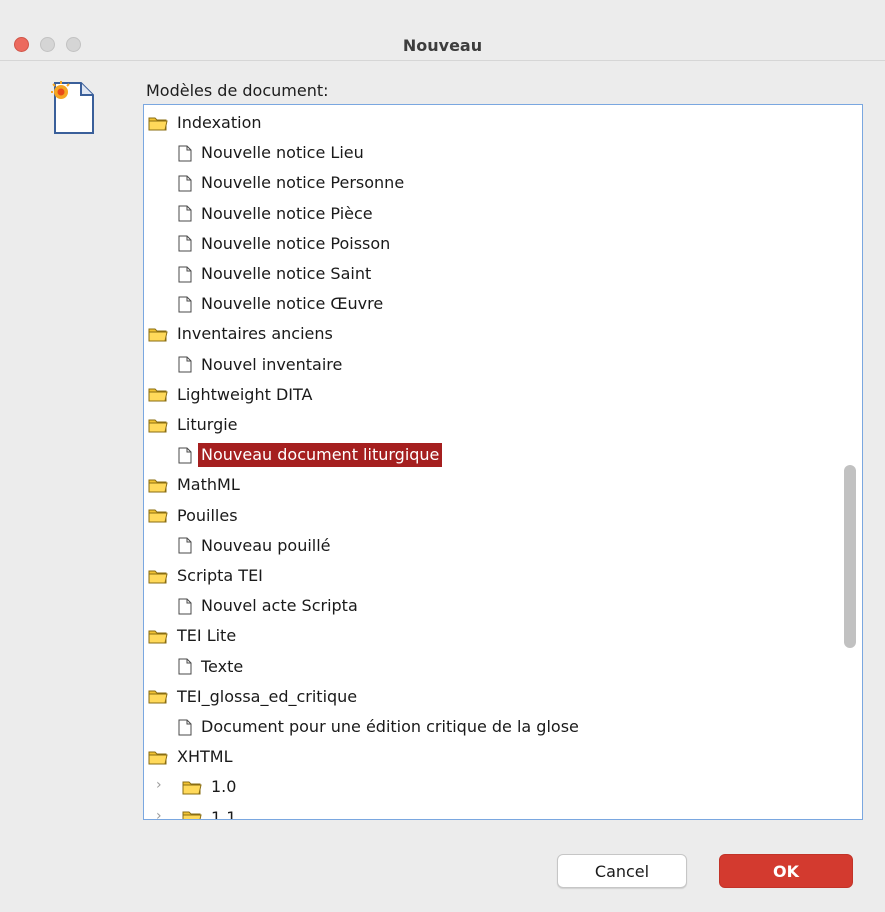 Image resolution: width=885 pixels, height=912 pixels. What do you see at coordinates (224, 813) in the screenshot?
I see `tree-item-label: 1.1` at bounding box center [224, 813].